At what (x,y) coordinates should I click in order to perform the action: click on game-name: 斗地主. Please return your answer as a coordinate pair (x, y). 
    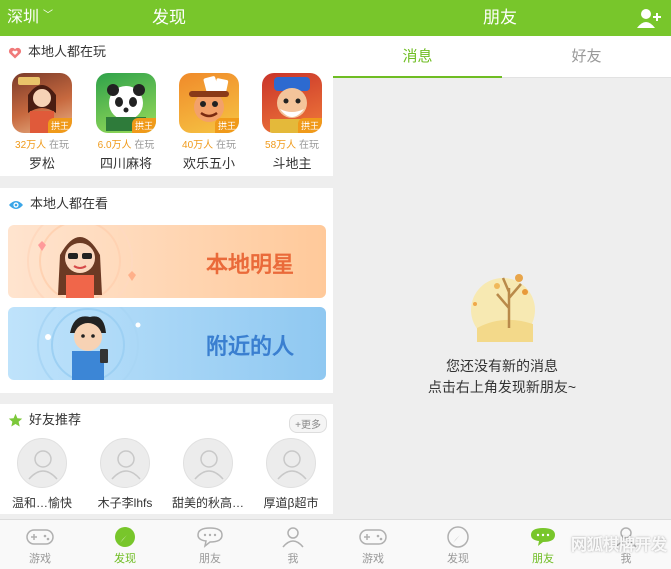
    Looking at the image, I should click on (292, 163).